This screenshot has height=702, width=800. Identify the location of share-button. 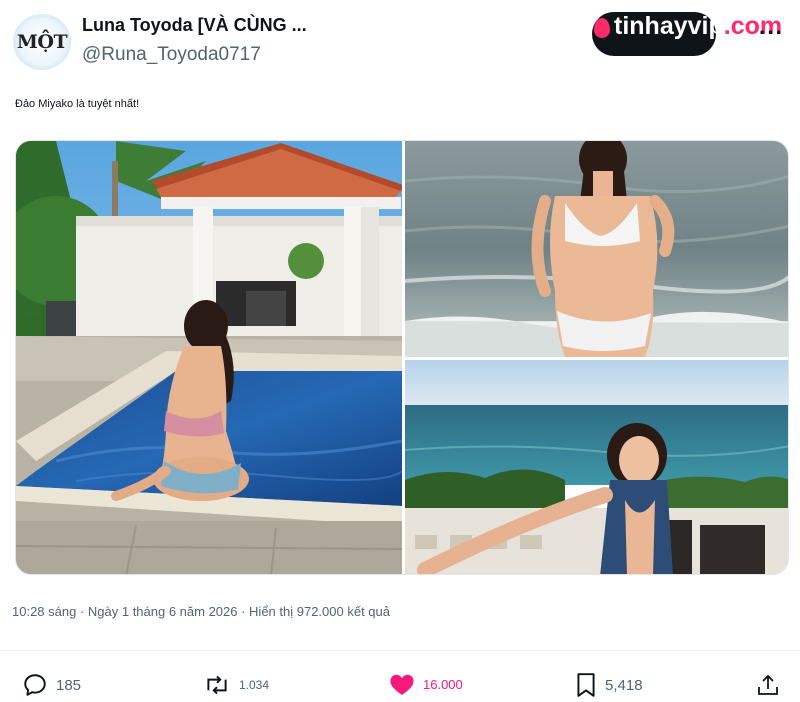
(768, 685).